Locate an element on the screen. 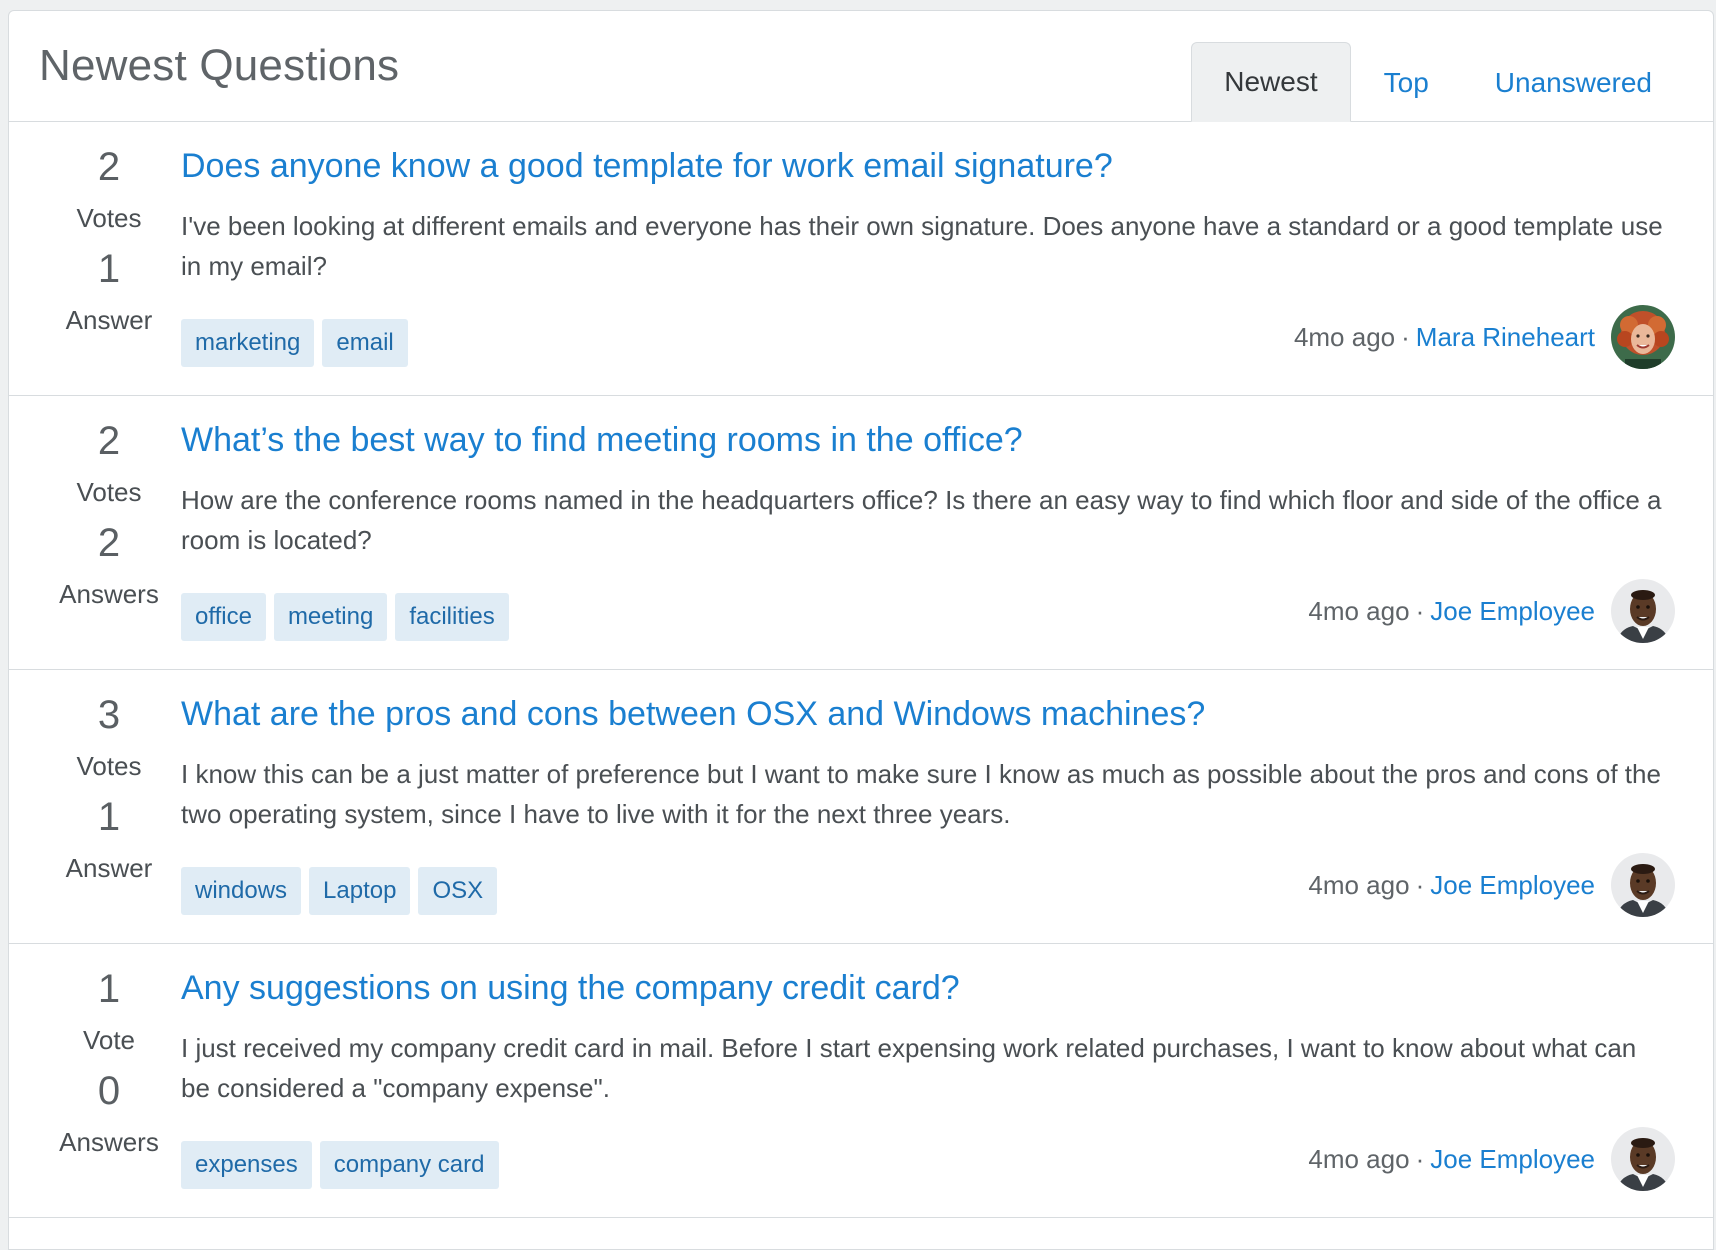  tag-list: marketing email is located at coordinates (294, 343).